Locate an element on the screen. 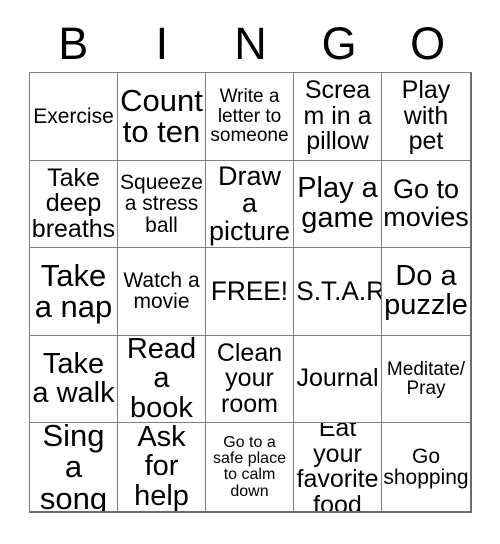 This screenshot has width=500, height=544. bingo-square: Watch a movie is located at coordinates (162, 292).